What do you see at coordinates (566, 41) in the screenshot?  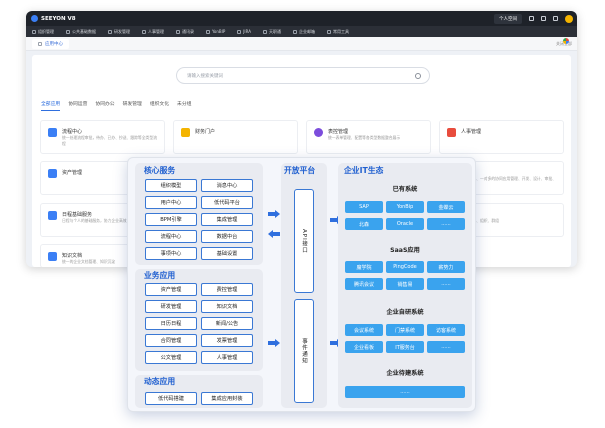 I see `assistant-icon` at bounding box center [566, 41].